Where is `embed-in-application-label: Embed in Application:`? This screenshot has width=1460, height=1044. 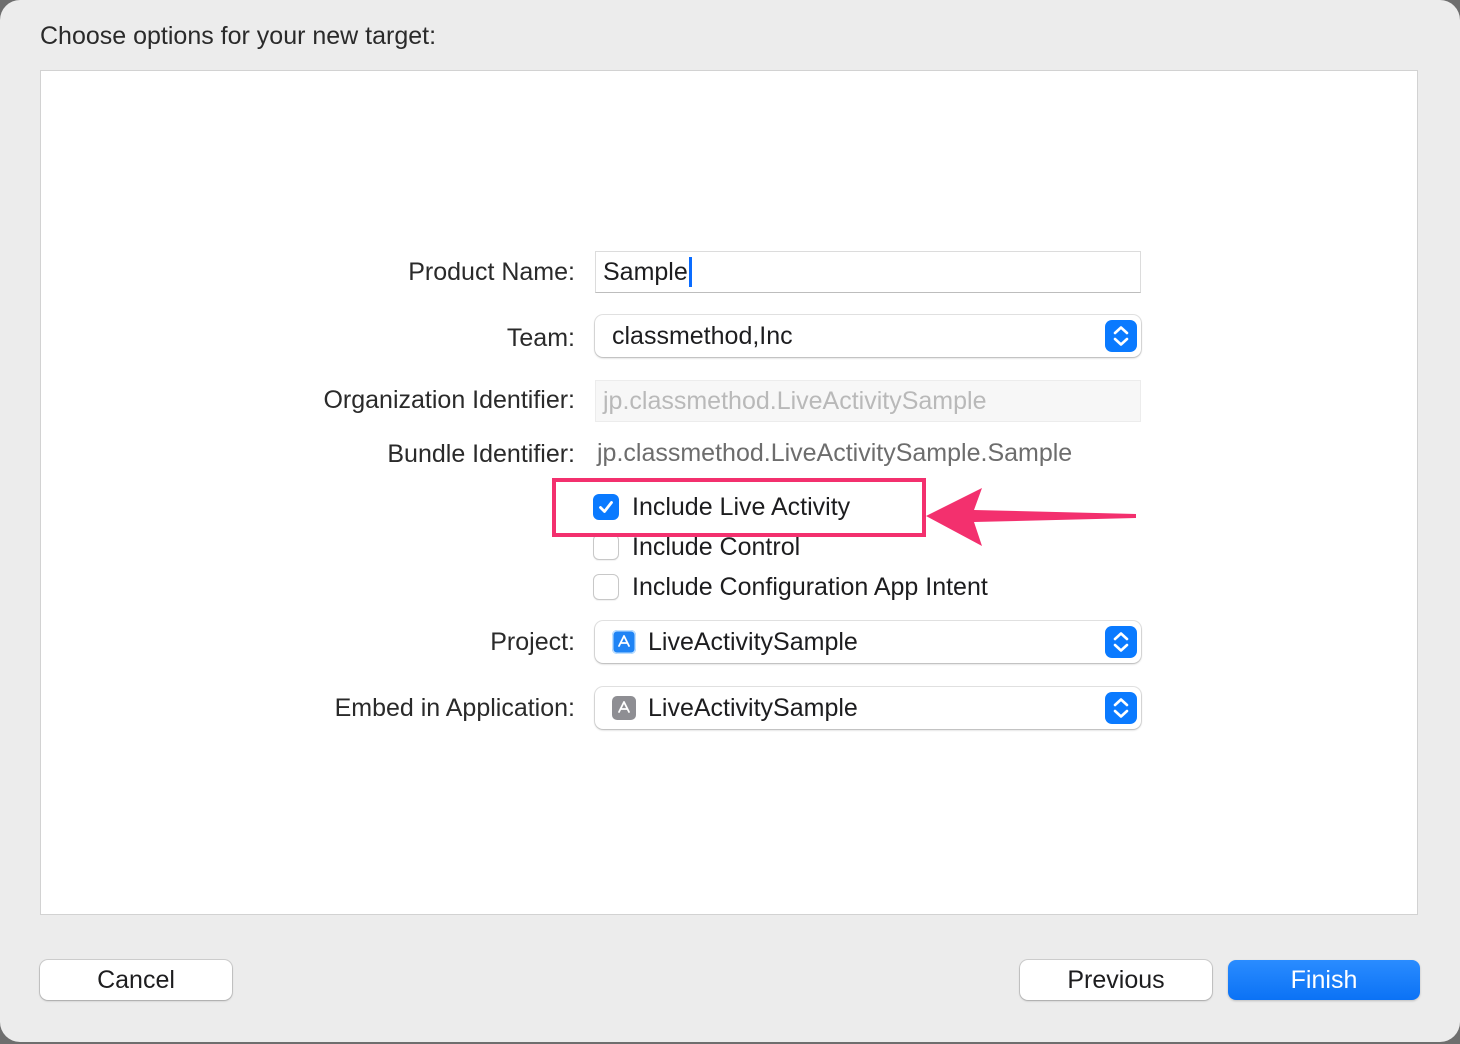 embed-in-application-label: Embed in Application: is located at coordinates (454, 708).